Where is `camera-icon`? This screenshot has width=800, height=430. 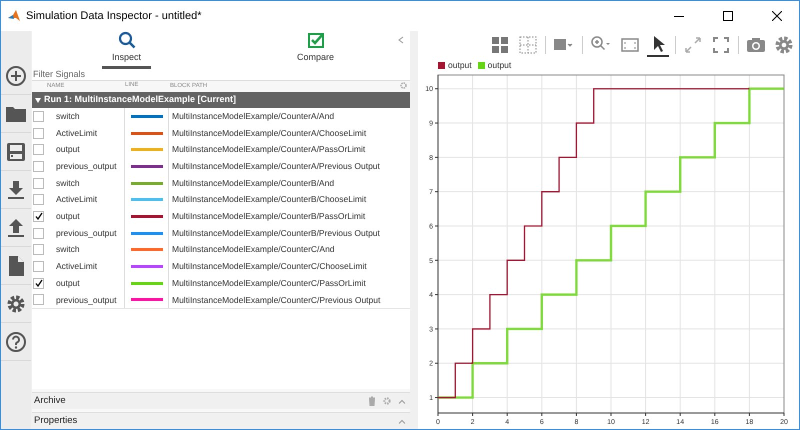
camera-icon is located at coordinates (756, 45).